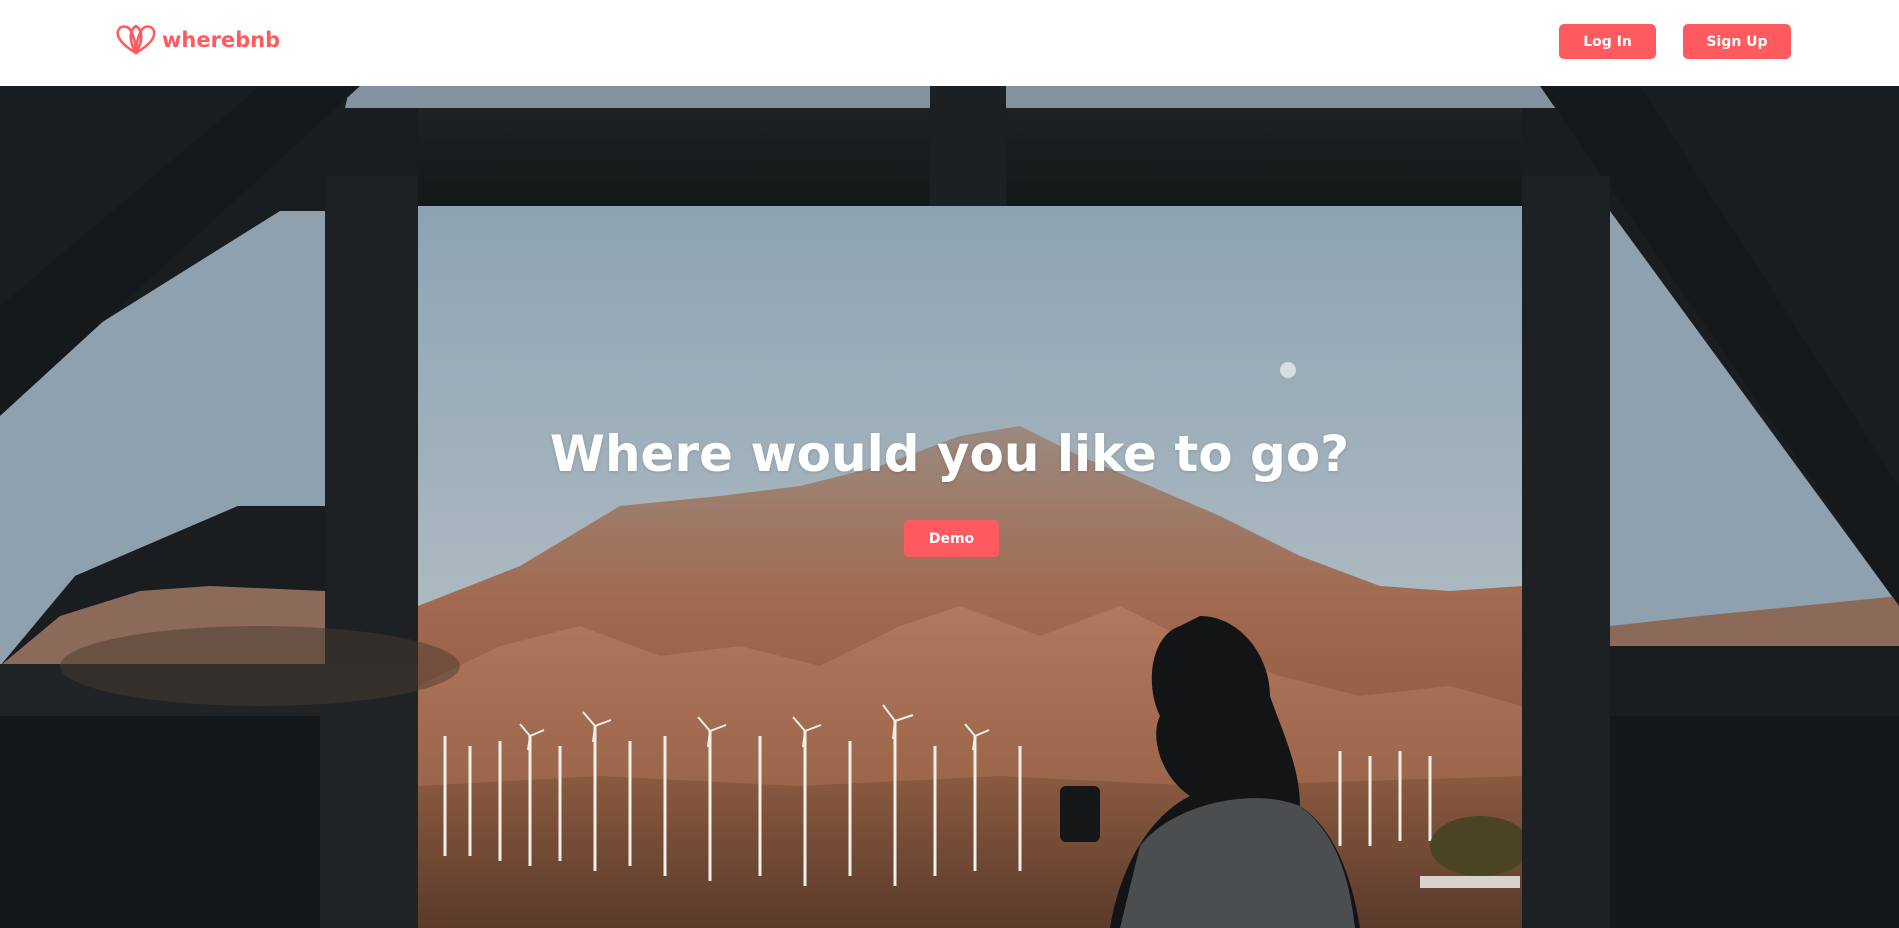  Describe the element at coordinates (136, 39) in the screenshot. I see `wherebnb-logo-icon` at that location.